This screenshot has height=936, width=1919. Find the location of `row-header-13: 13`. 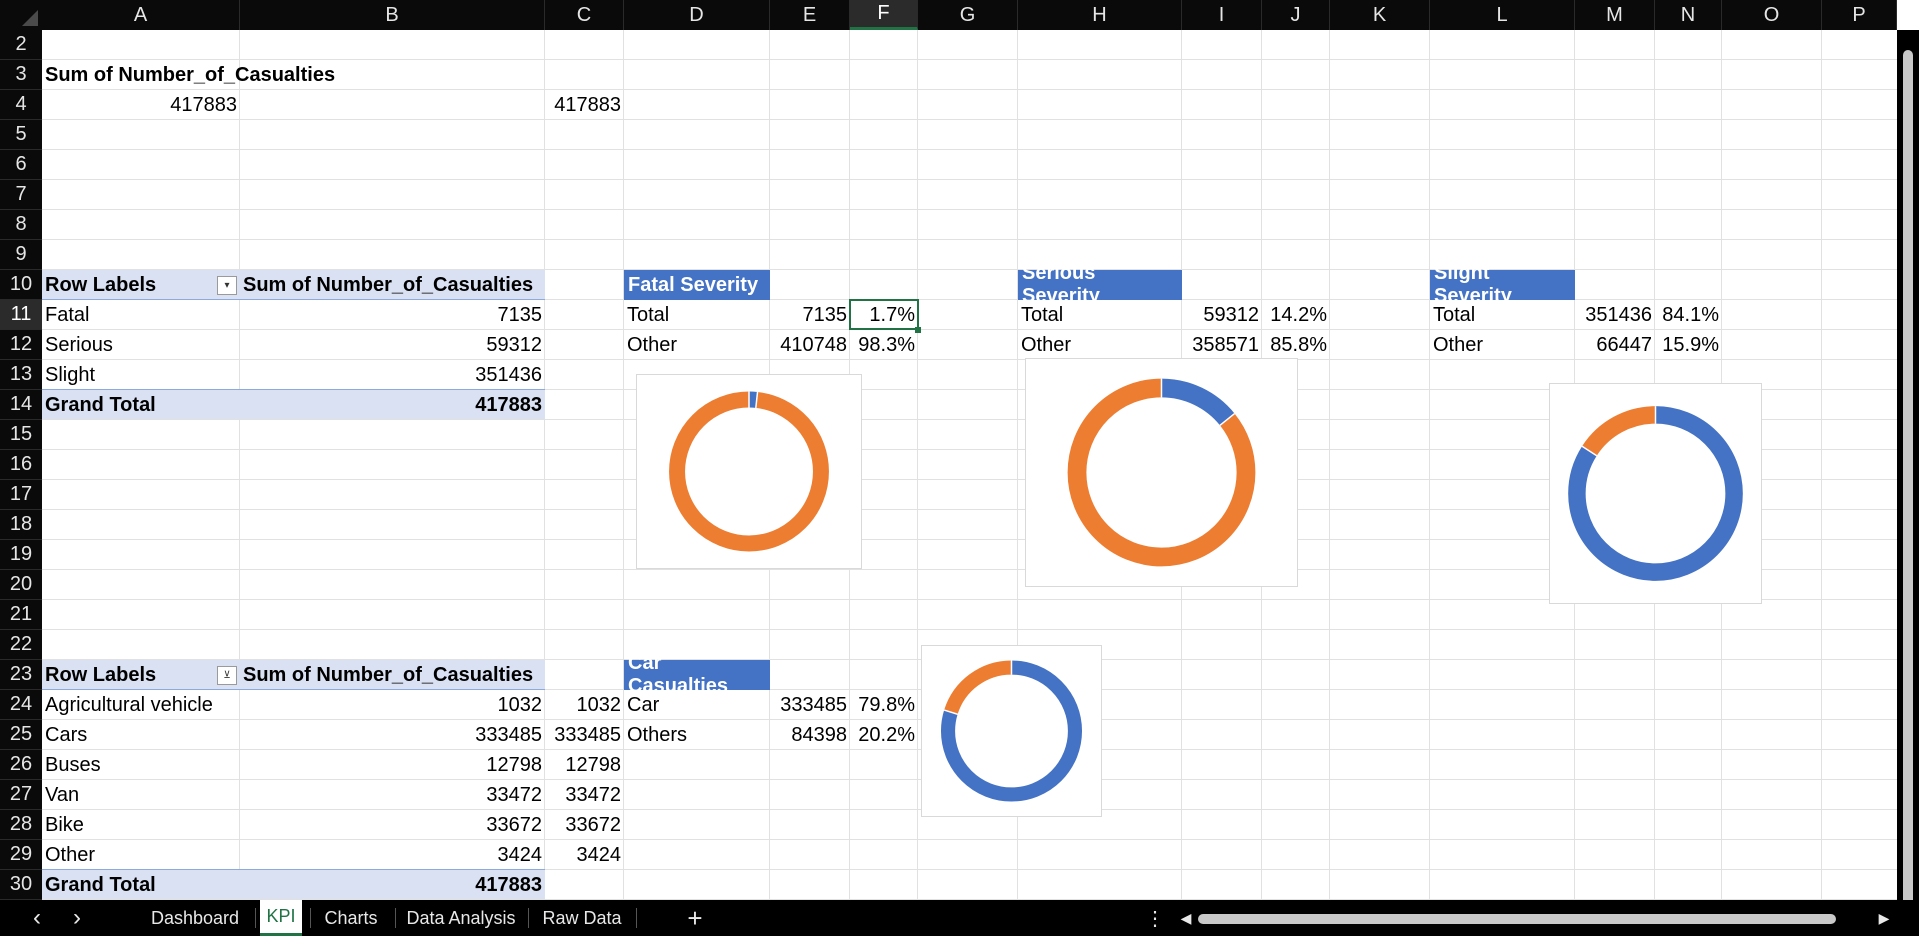

row-header-13: 13 is located at coordinates (21, 375).